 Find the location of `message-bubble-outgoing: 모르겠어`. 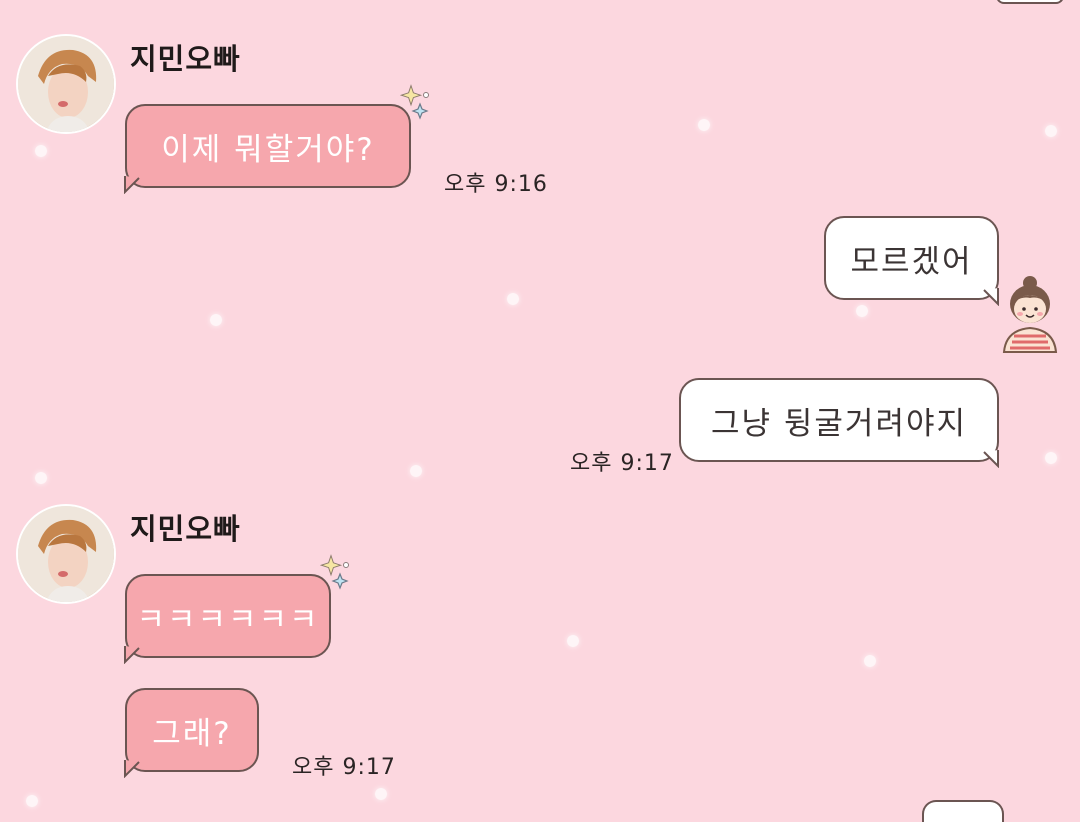

message-bubble-outgoing: 모르겠어 is located at coordinates (911, 258).